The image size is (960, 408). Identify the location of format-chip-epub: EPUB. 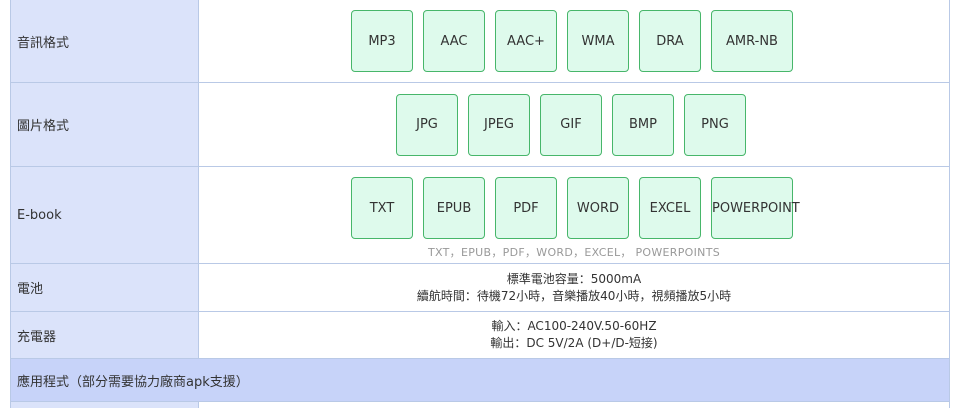
(454, 208).